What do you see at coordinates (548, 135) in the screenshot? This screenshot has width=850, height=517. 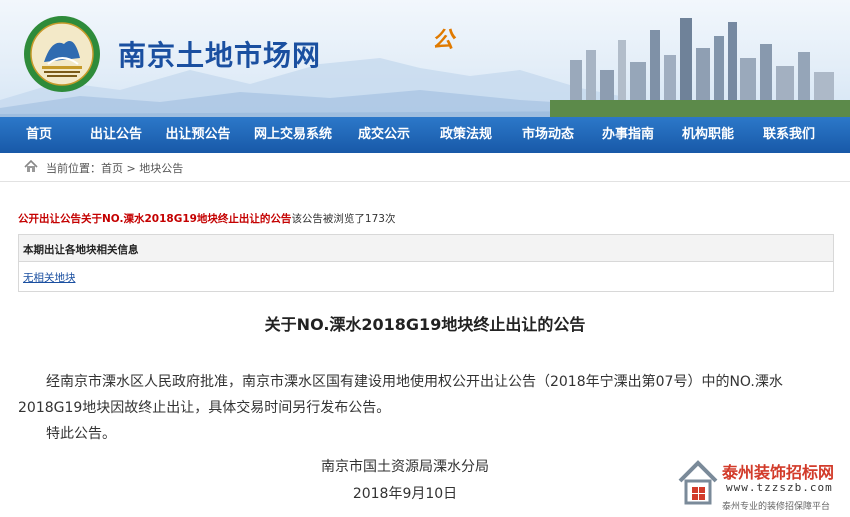 I see `nav-market-news: 市场动态` at bounding box center [548, 135].